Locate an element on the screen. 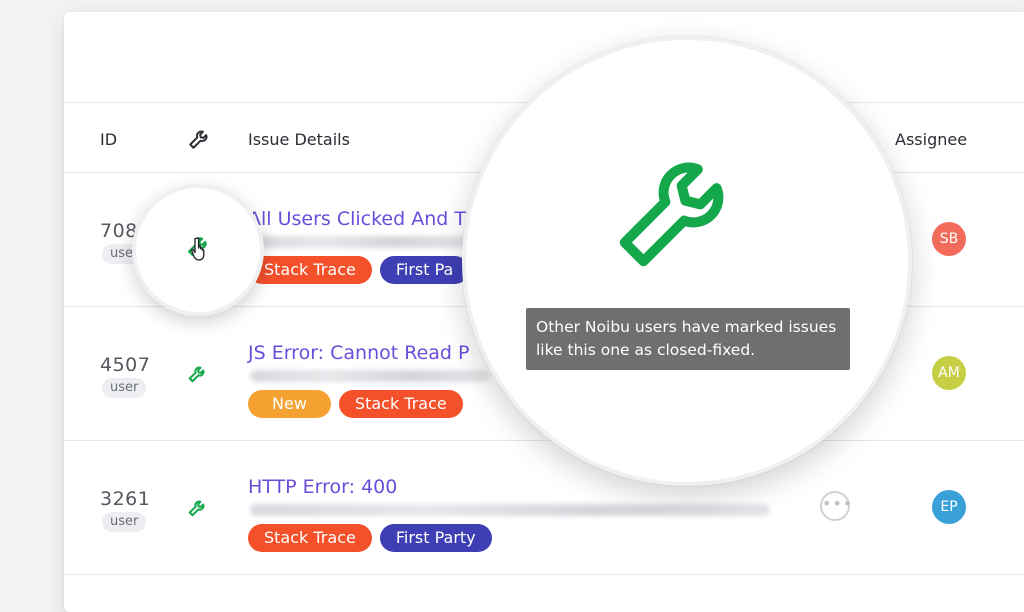  issue-title-link: JS Error: Cannot Read P is located at coordinates (358, 353).